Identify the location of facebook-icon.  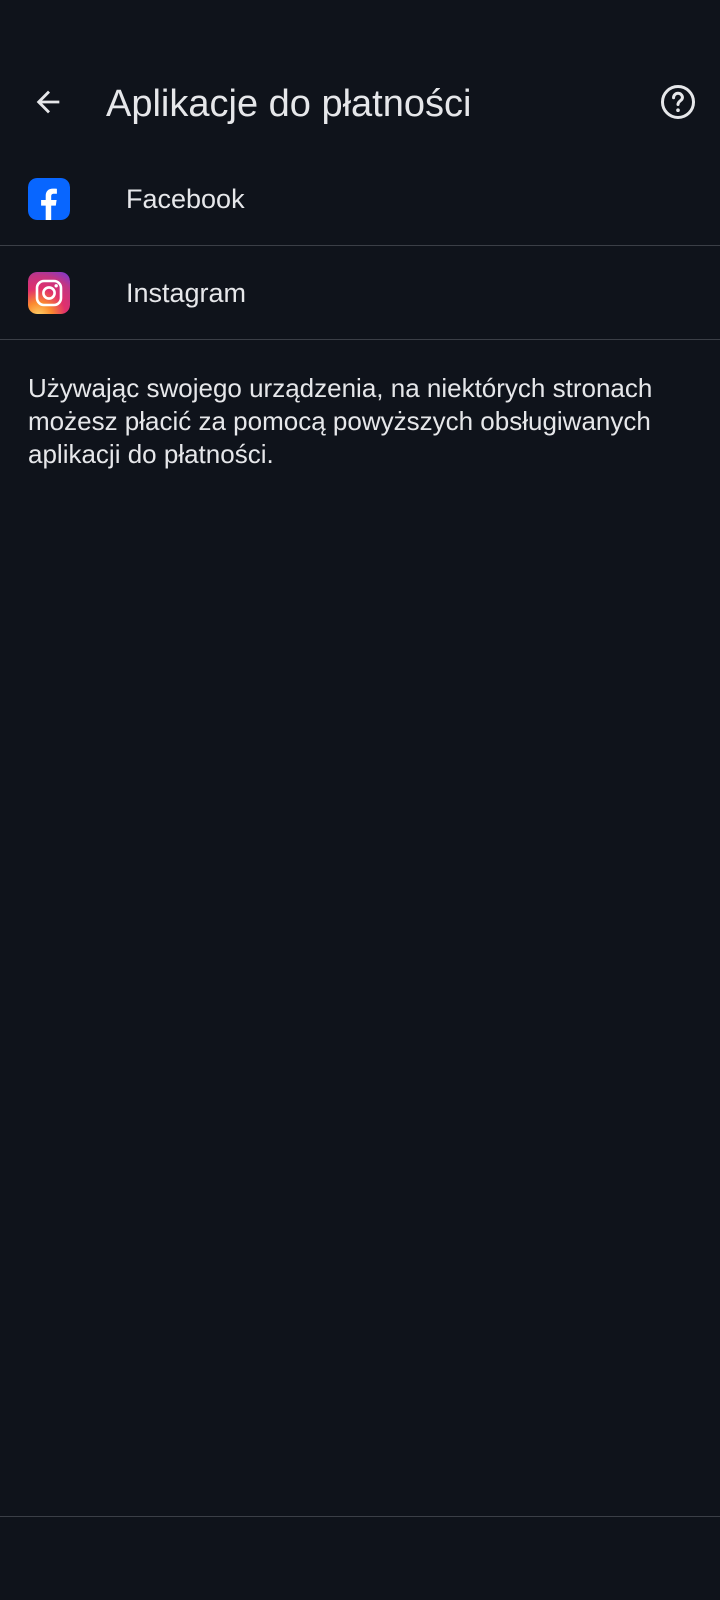
(49, 199).